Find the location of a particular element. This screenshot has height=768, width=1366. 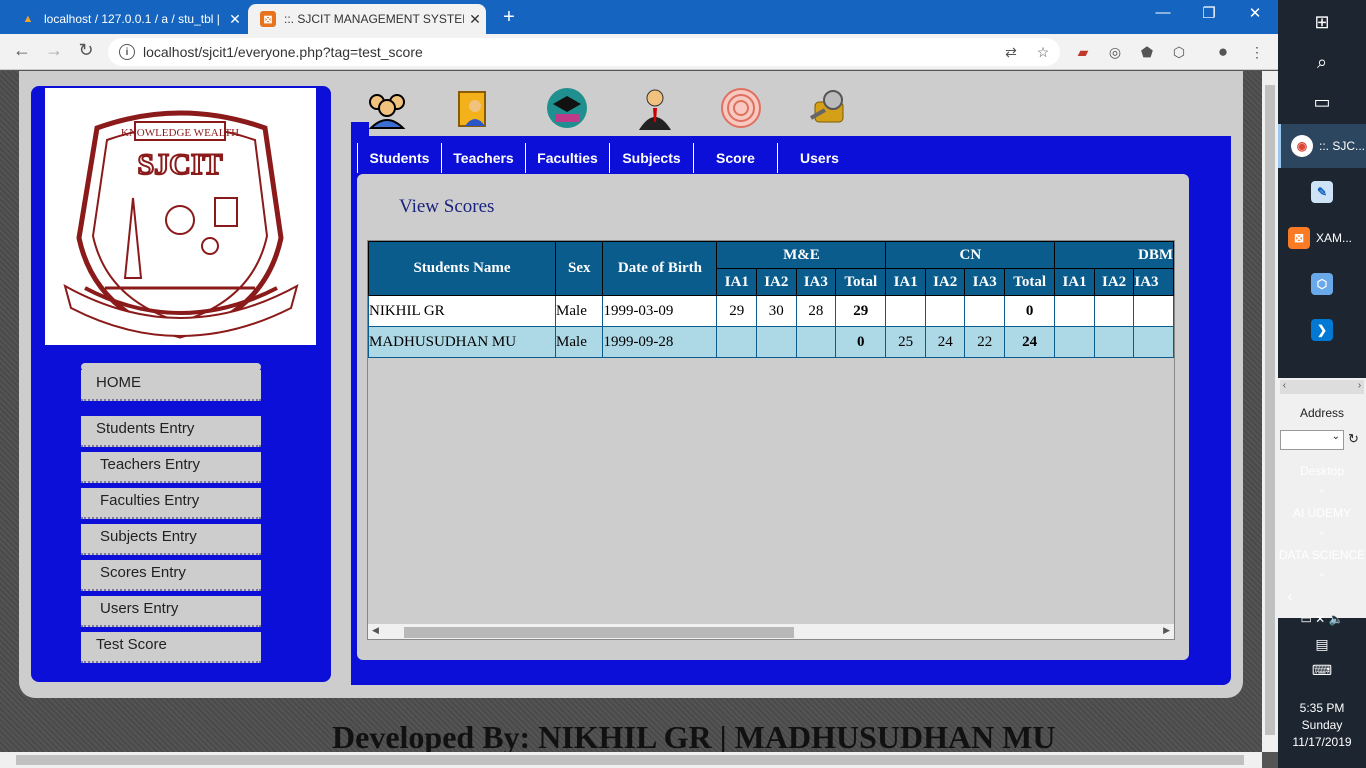

teacher-icon is located at coordinates (473, 108).